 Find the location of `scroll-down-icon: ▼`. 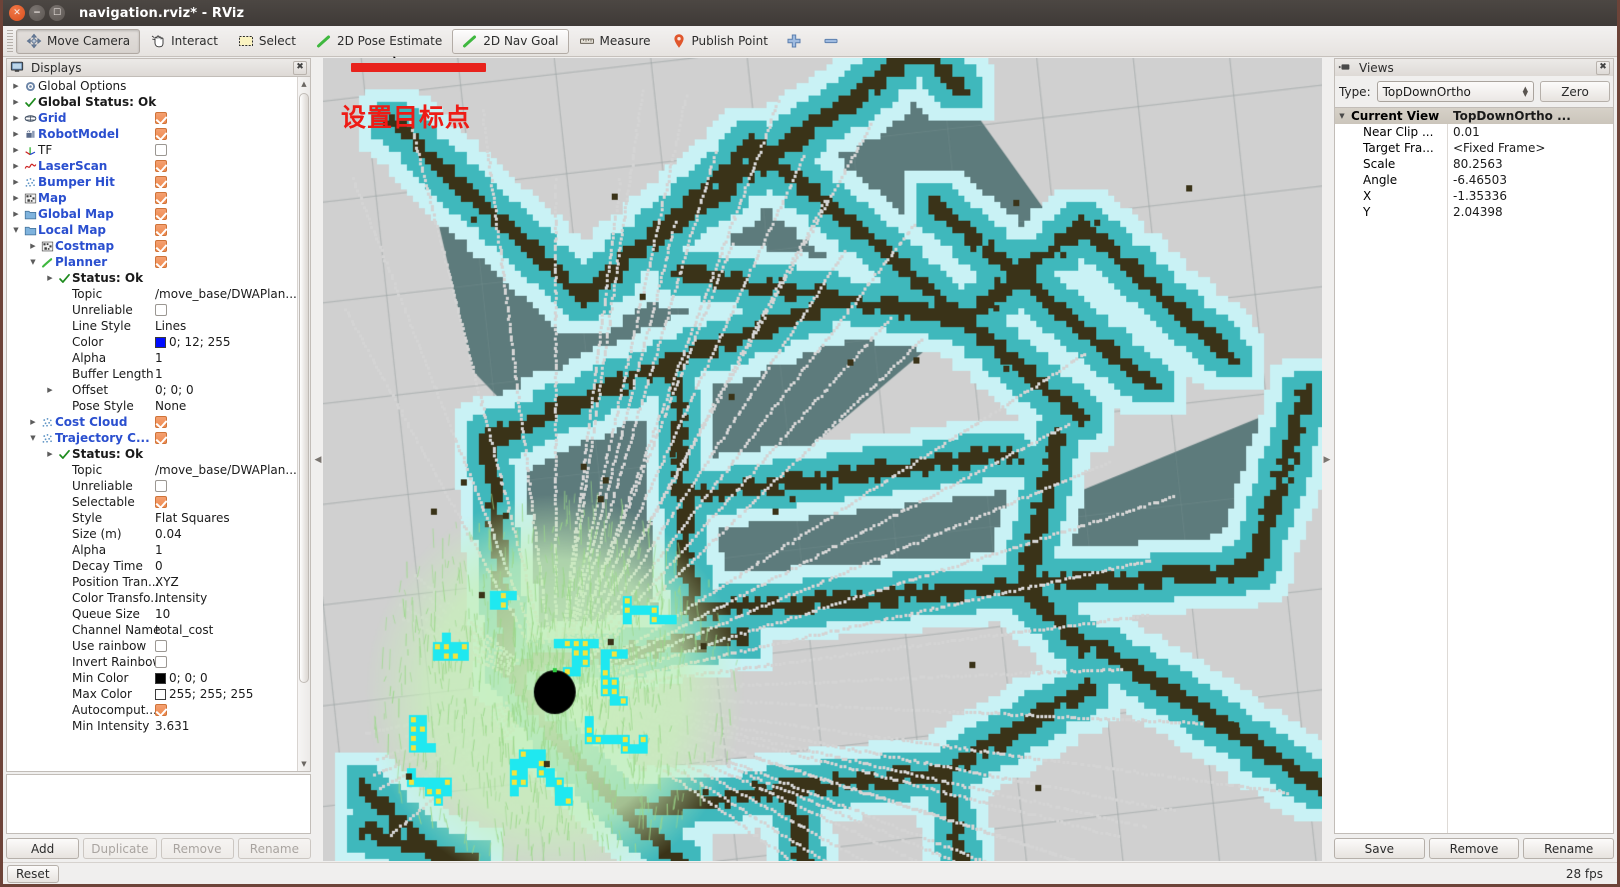

scroll-down-icon: ▼ is located at coordinates (304, 764).